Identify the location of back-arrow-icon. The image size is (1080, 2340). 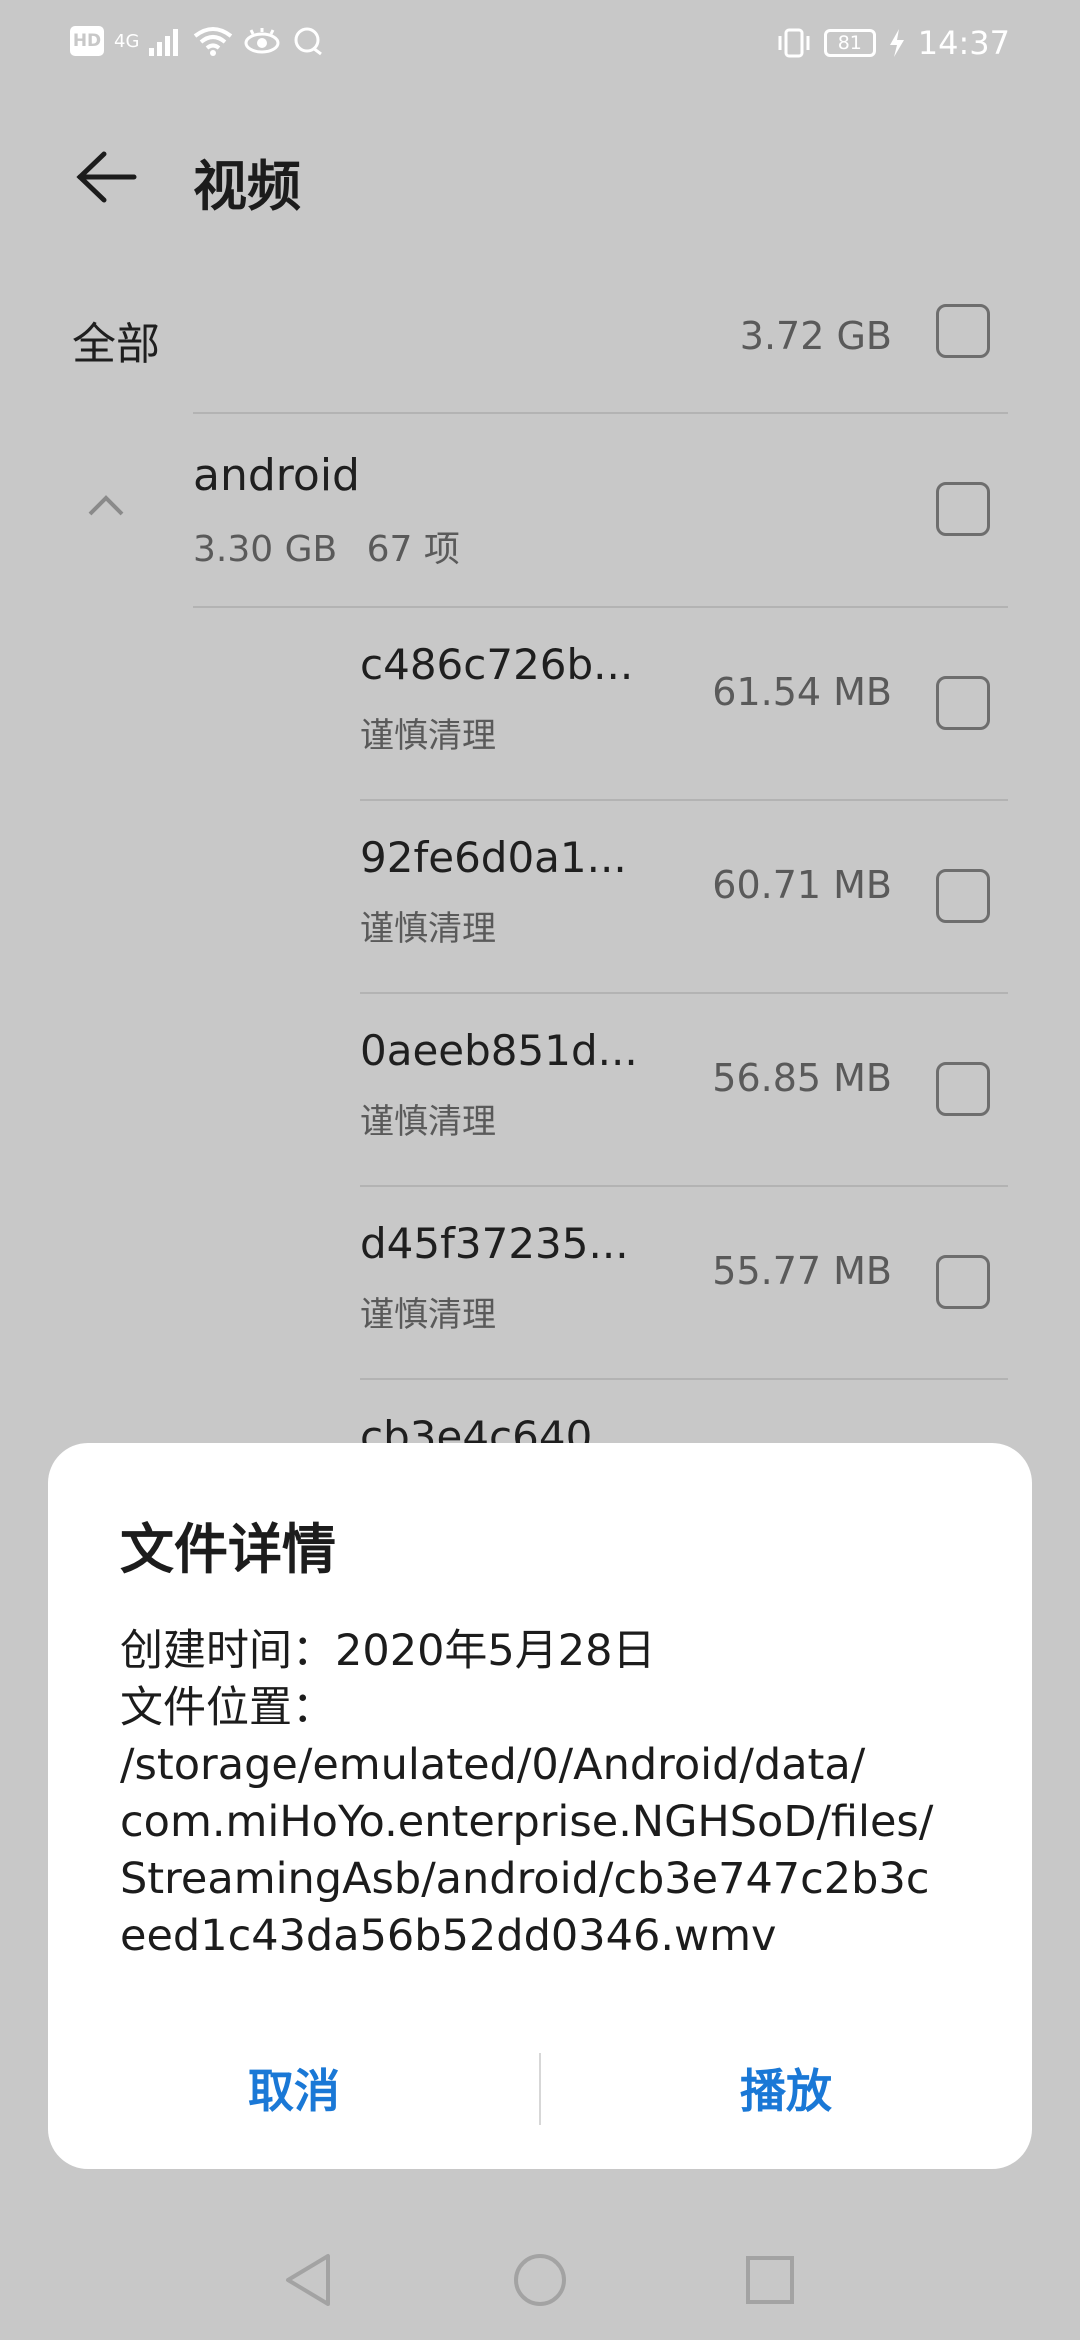
(106, 177).